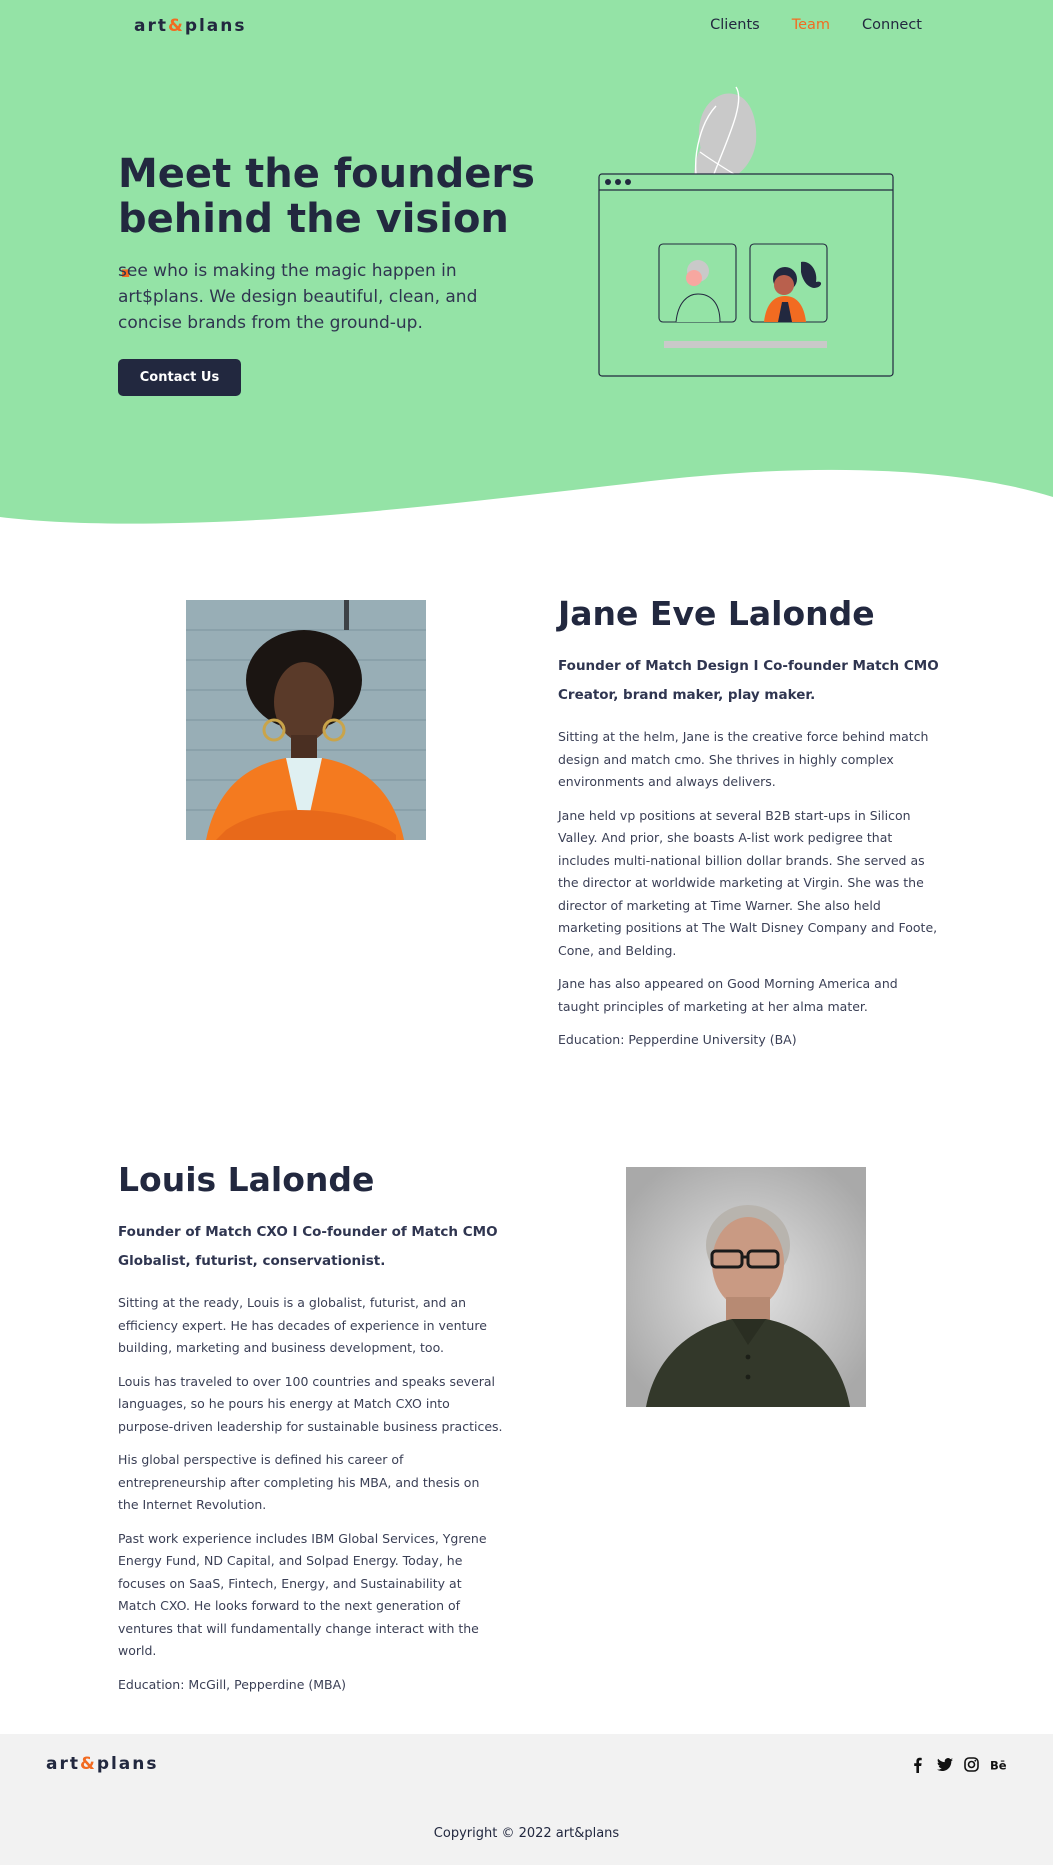 The image size is (1053, 1865). What do you see at coordinates (892, 25) in the screenshot?
I see `nav-connect: Connect` at bounding box center [892, 25].